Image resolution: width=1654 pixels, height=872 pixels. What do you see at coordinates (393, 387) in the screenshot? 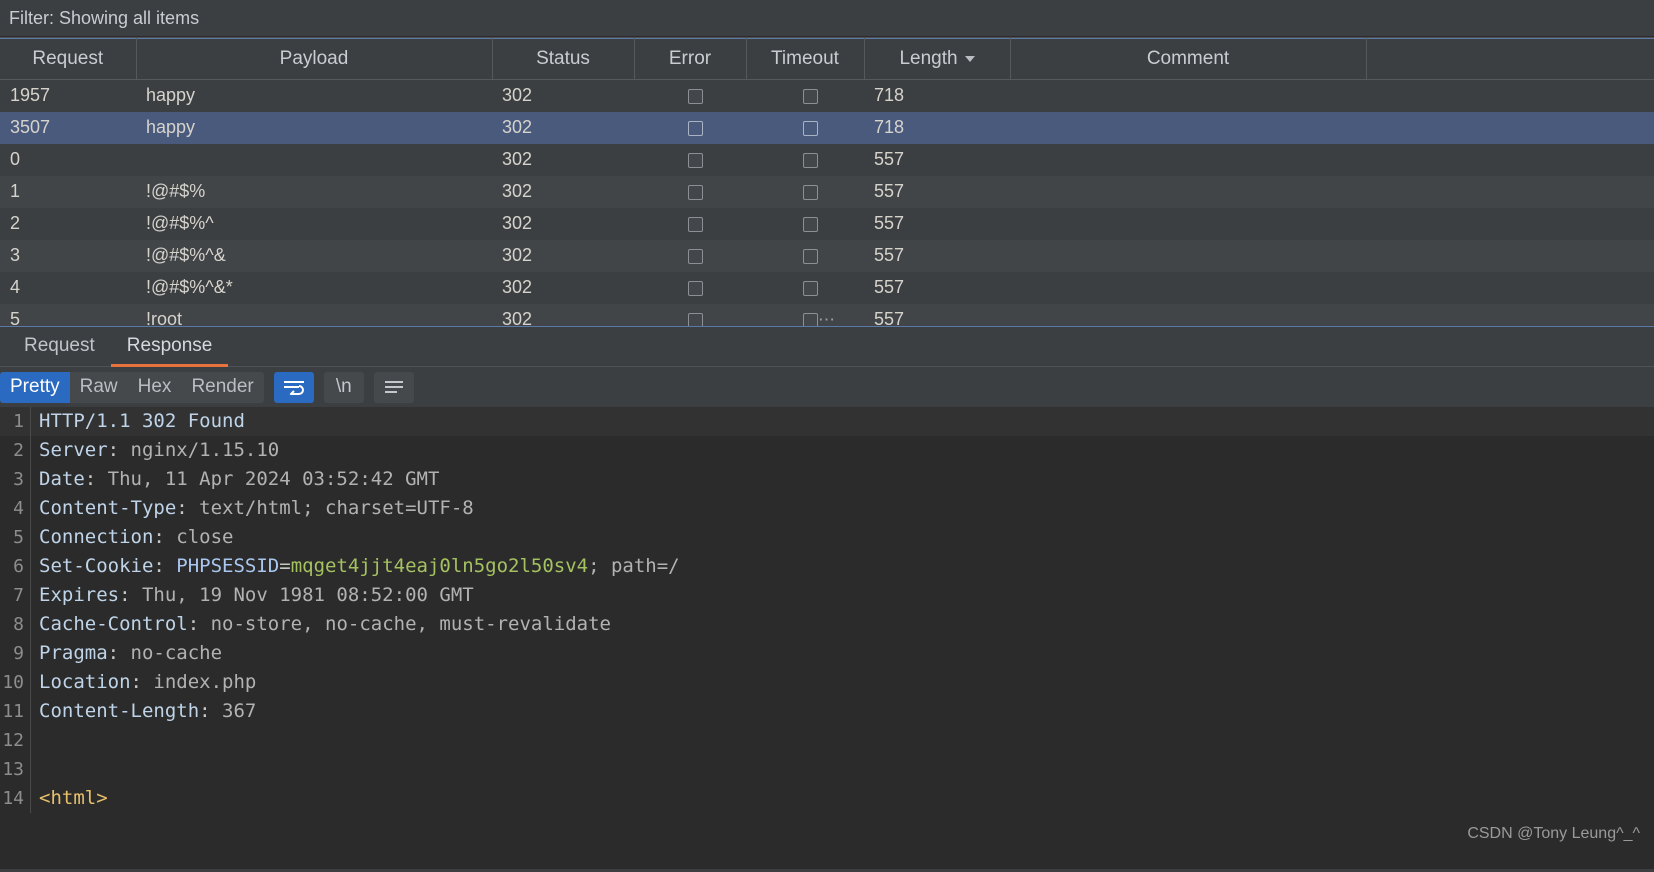
I see `actions-menu-button` at bounding box center [393, 387].